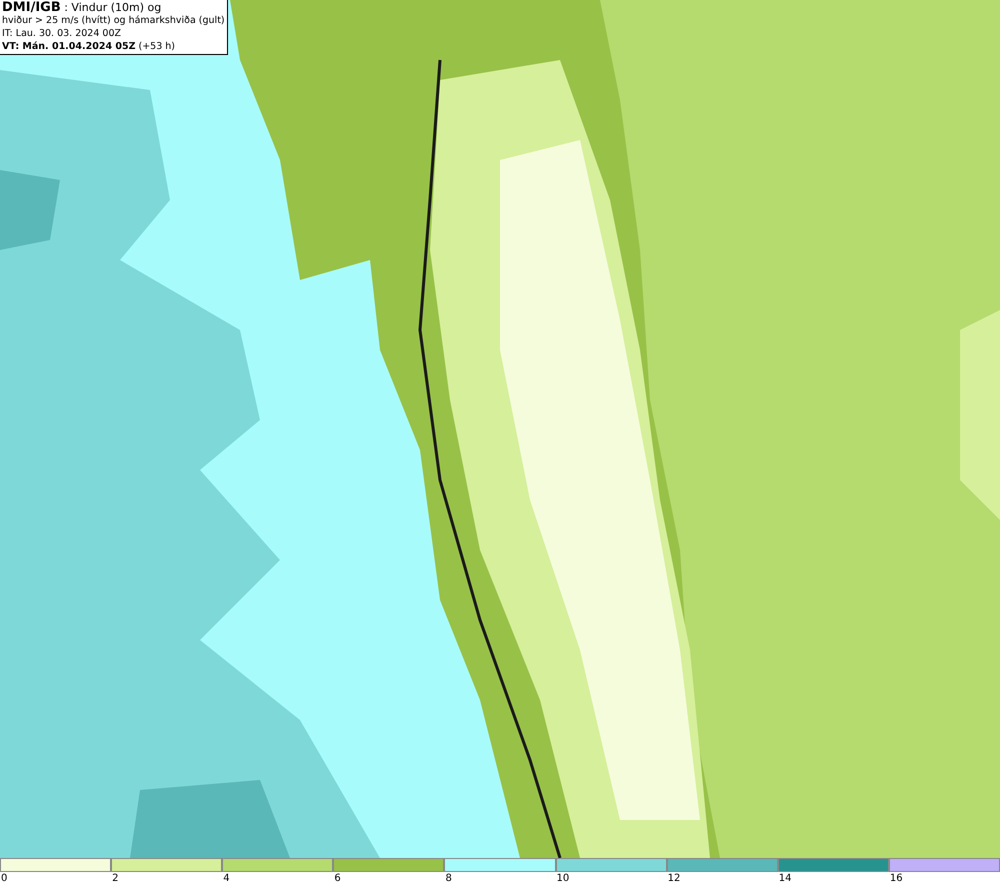 This screenshot has height=887, width=1000. I want to click on title-text: DMI/IGB : Vindur (10m) og, so click(82, 7).